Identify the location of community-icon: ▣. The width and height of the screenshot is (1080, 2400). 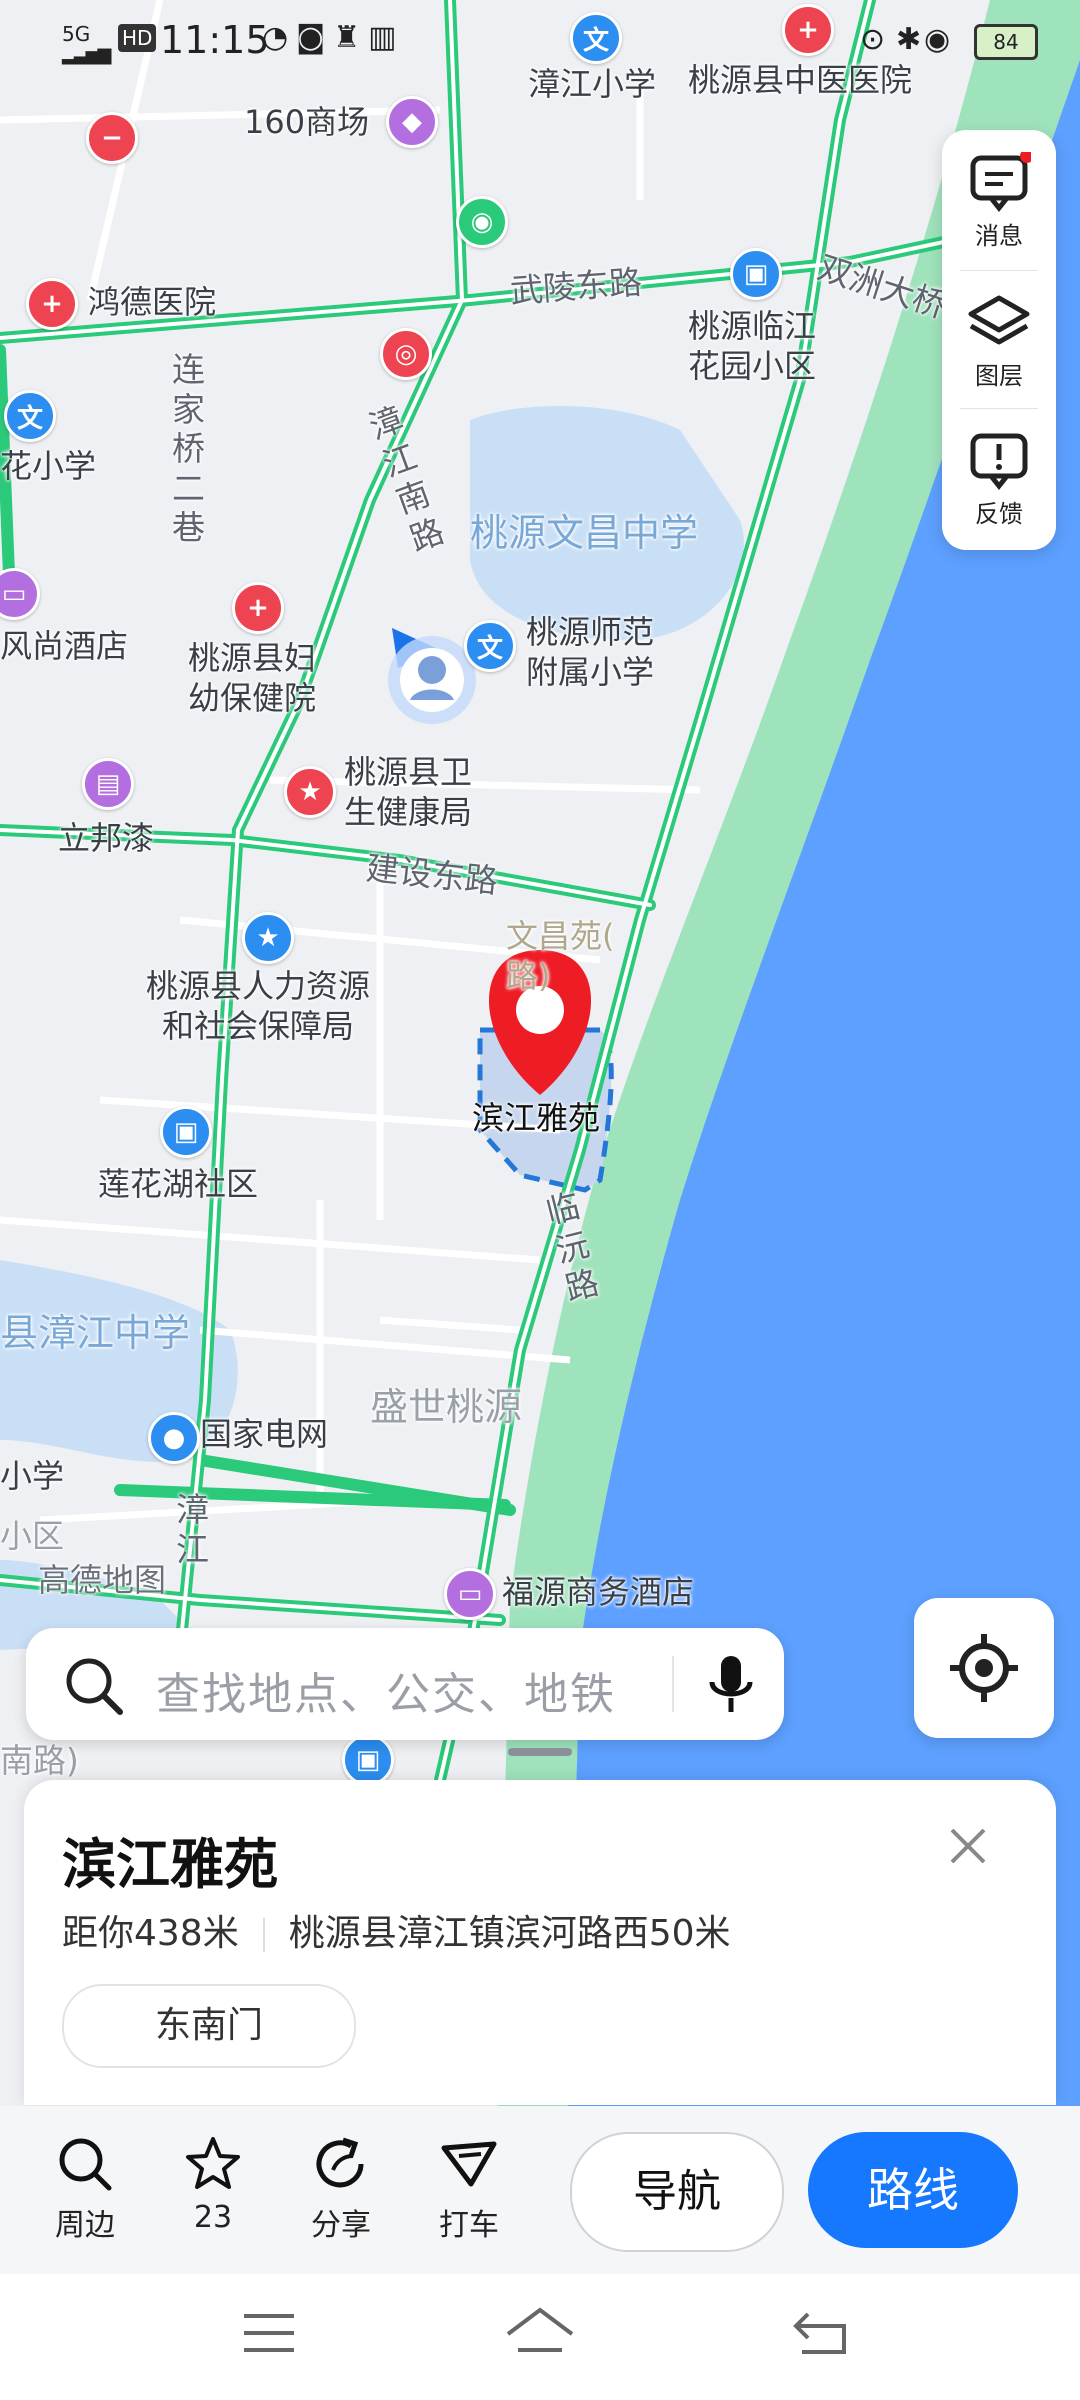
(186, 1132).